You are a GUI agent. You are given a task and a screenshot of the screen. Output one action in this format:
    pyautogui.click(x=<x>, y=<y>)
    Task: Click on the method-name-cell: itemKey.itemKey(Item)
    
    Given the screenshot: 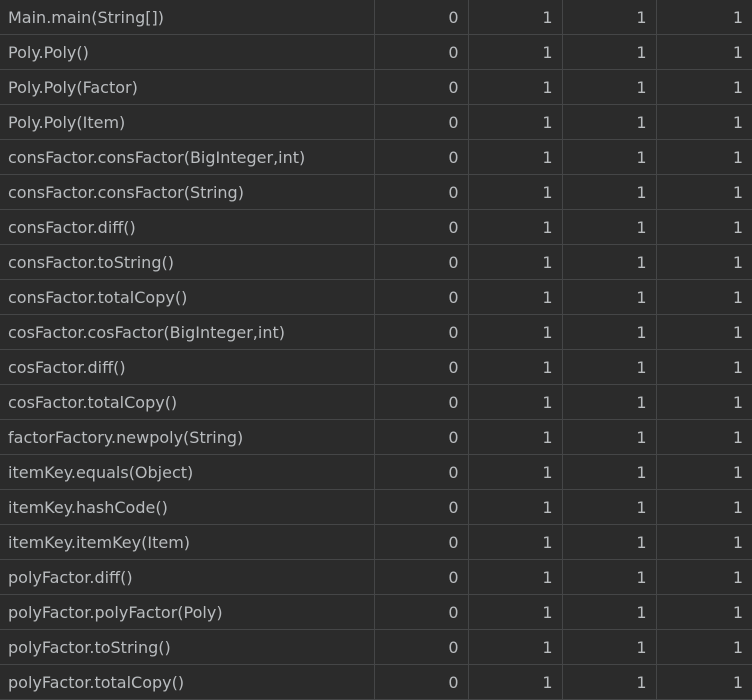 What is the action you would take?
    pyautogui.click(x=187, y=542)
    